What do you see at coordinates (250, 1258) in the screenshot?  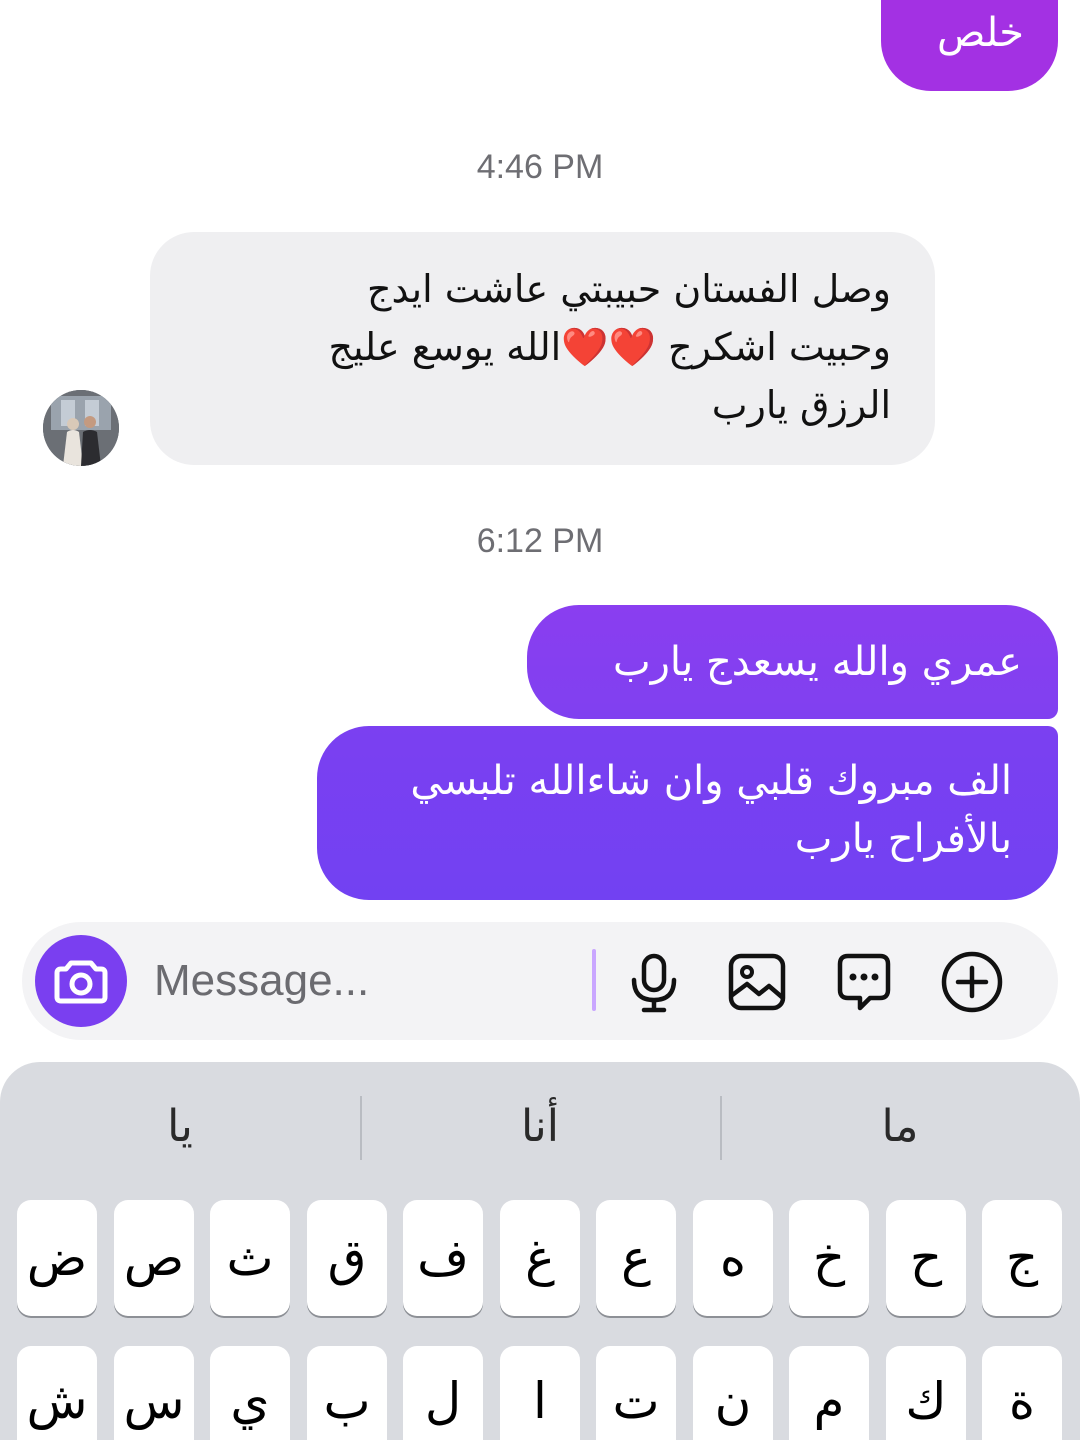 I see `key: ث` at bounding box center [250, 1258].